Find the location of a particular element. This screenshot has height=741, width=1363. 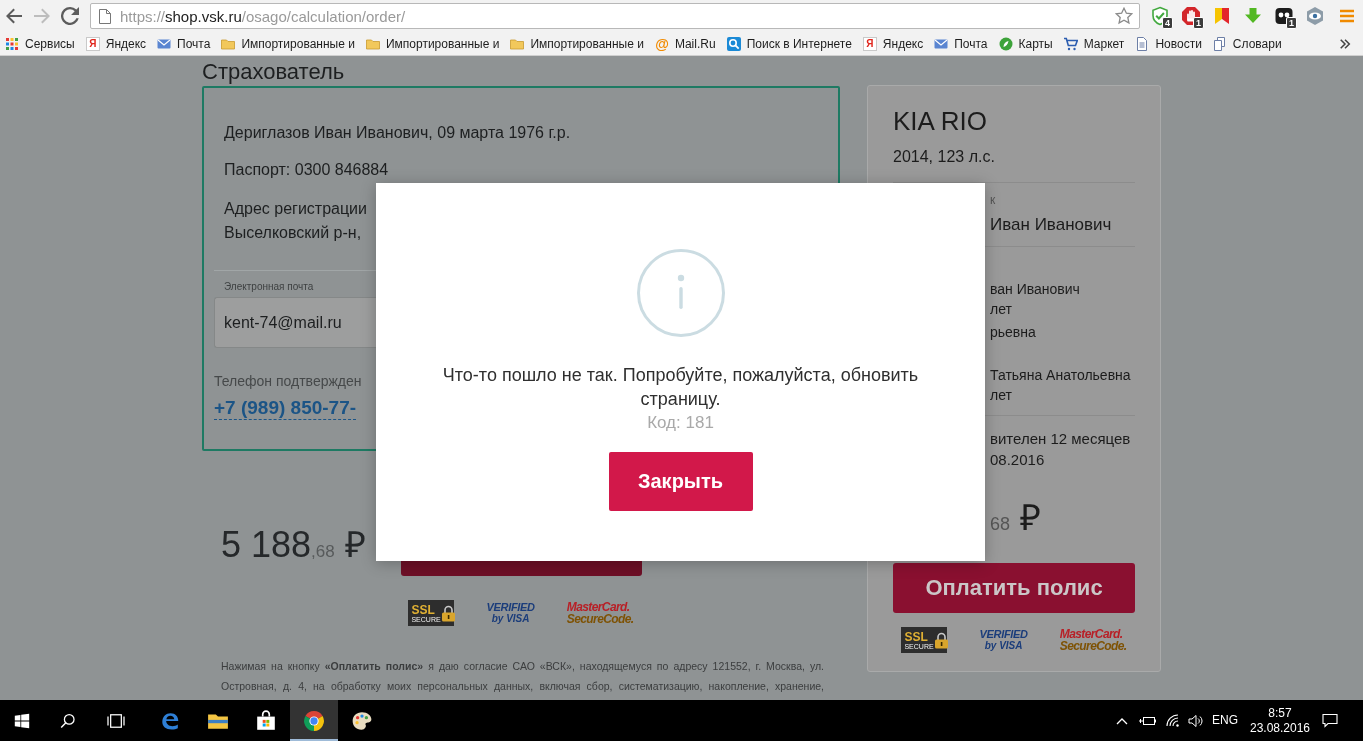

pay-button: Оплатить полис is located at coordinates (1014, 588).